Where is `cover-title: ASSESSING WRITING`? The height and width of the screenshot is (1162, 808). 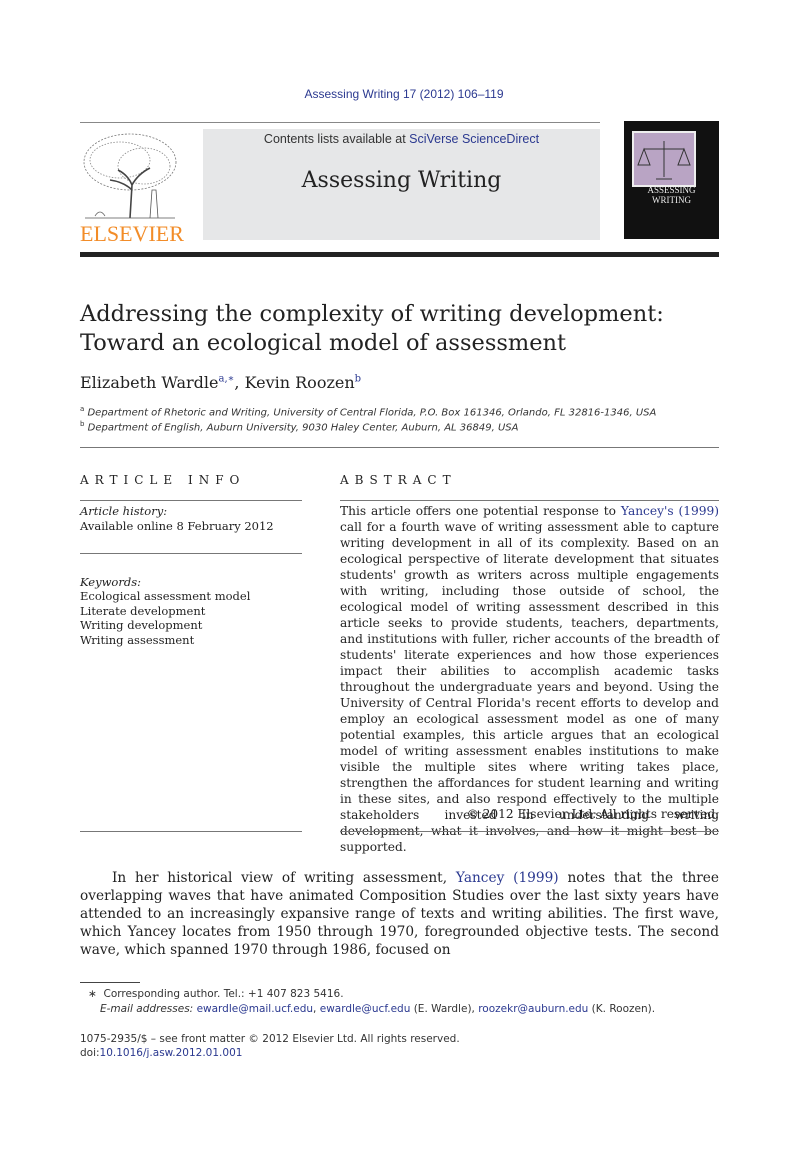
cover-title: ASSESSING WRITING is located at coordinates (671, 195).